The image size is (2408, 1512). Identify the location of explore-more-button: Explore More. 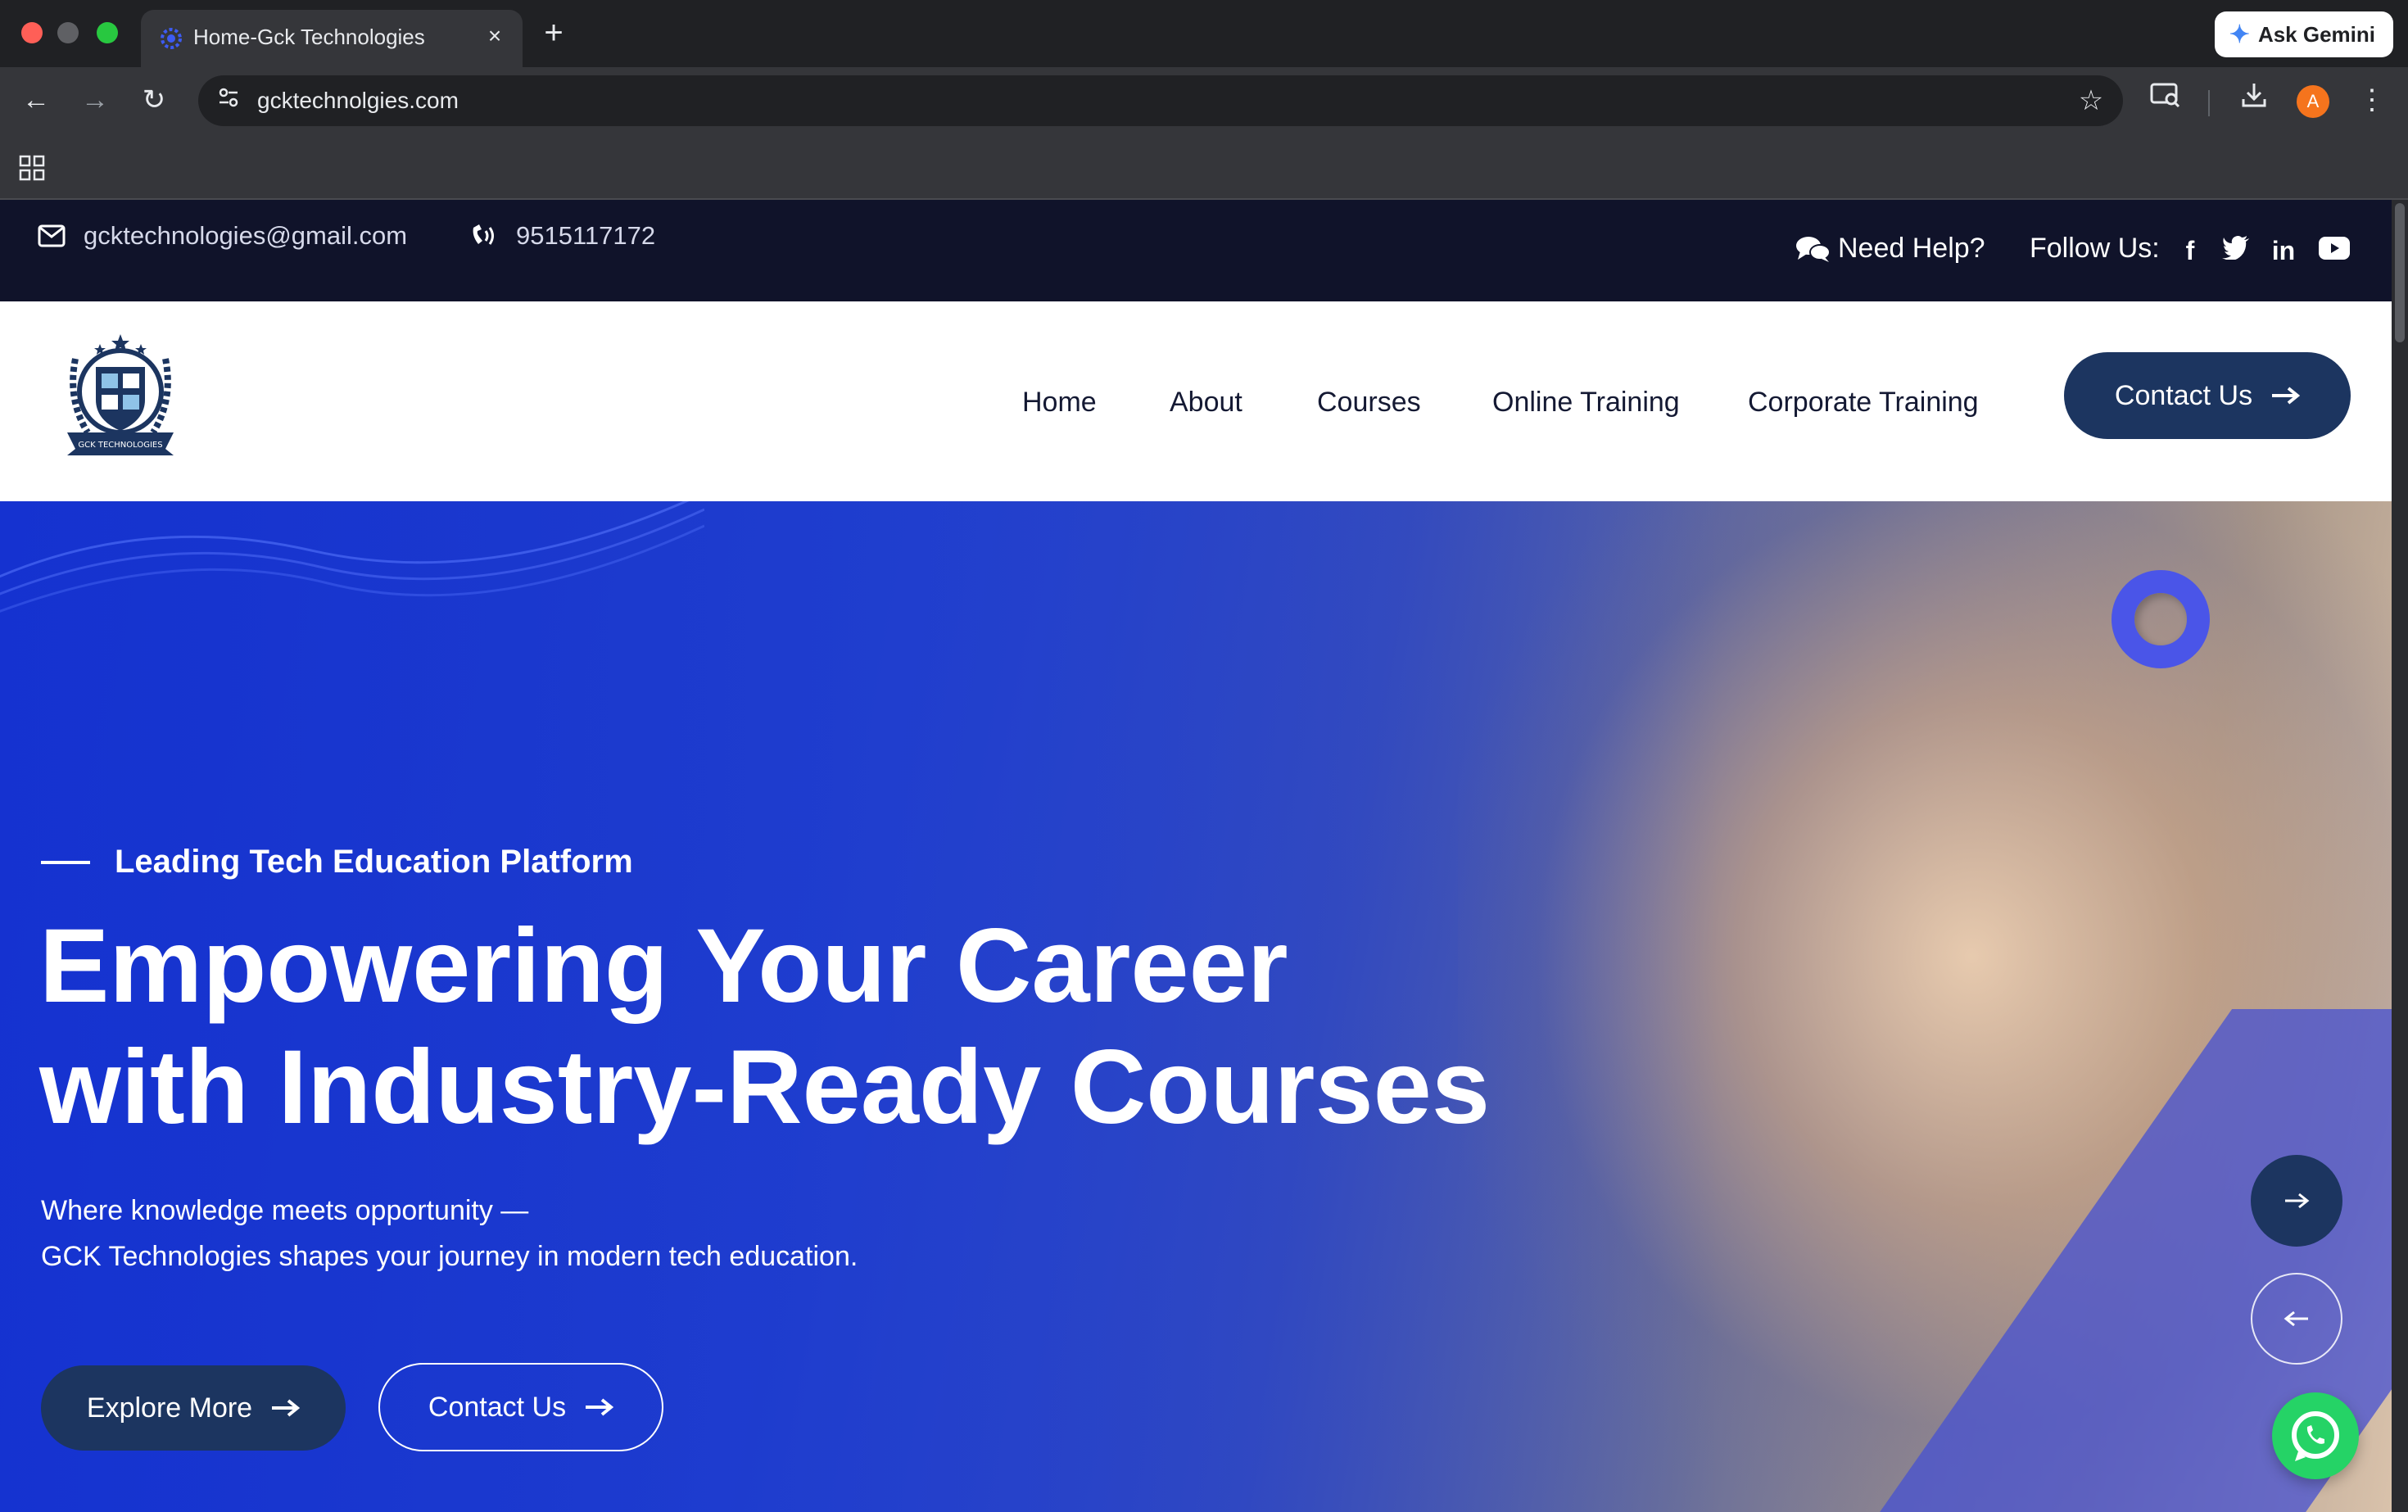
(193, 1408).